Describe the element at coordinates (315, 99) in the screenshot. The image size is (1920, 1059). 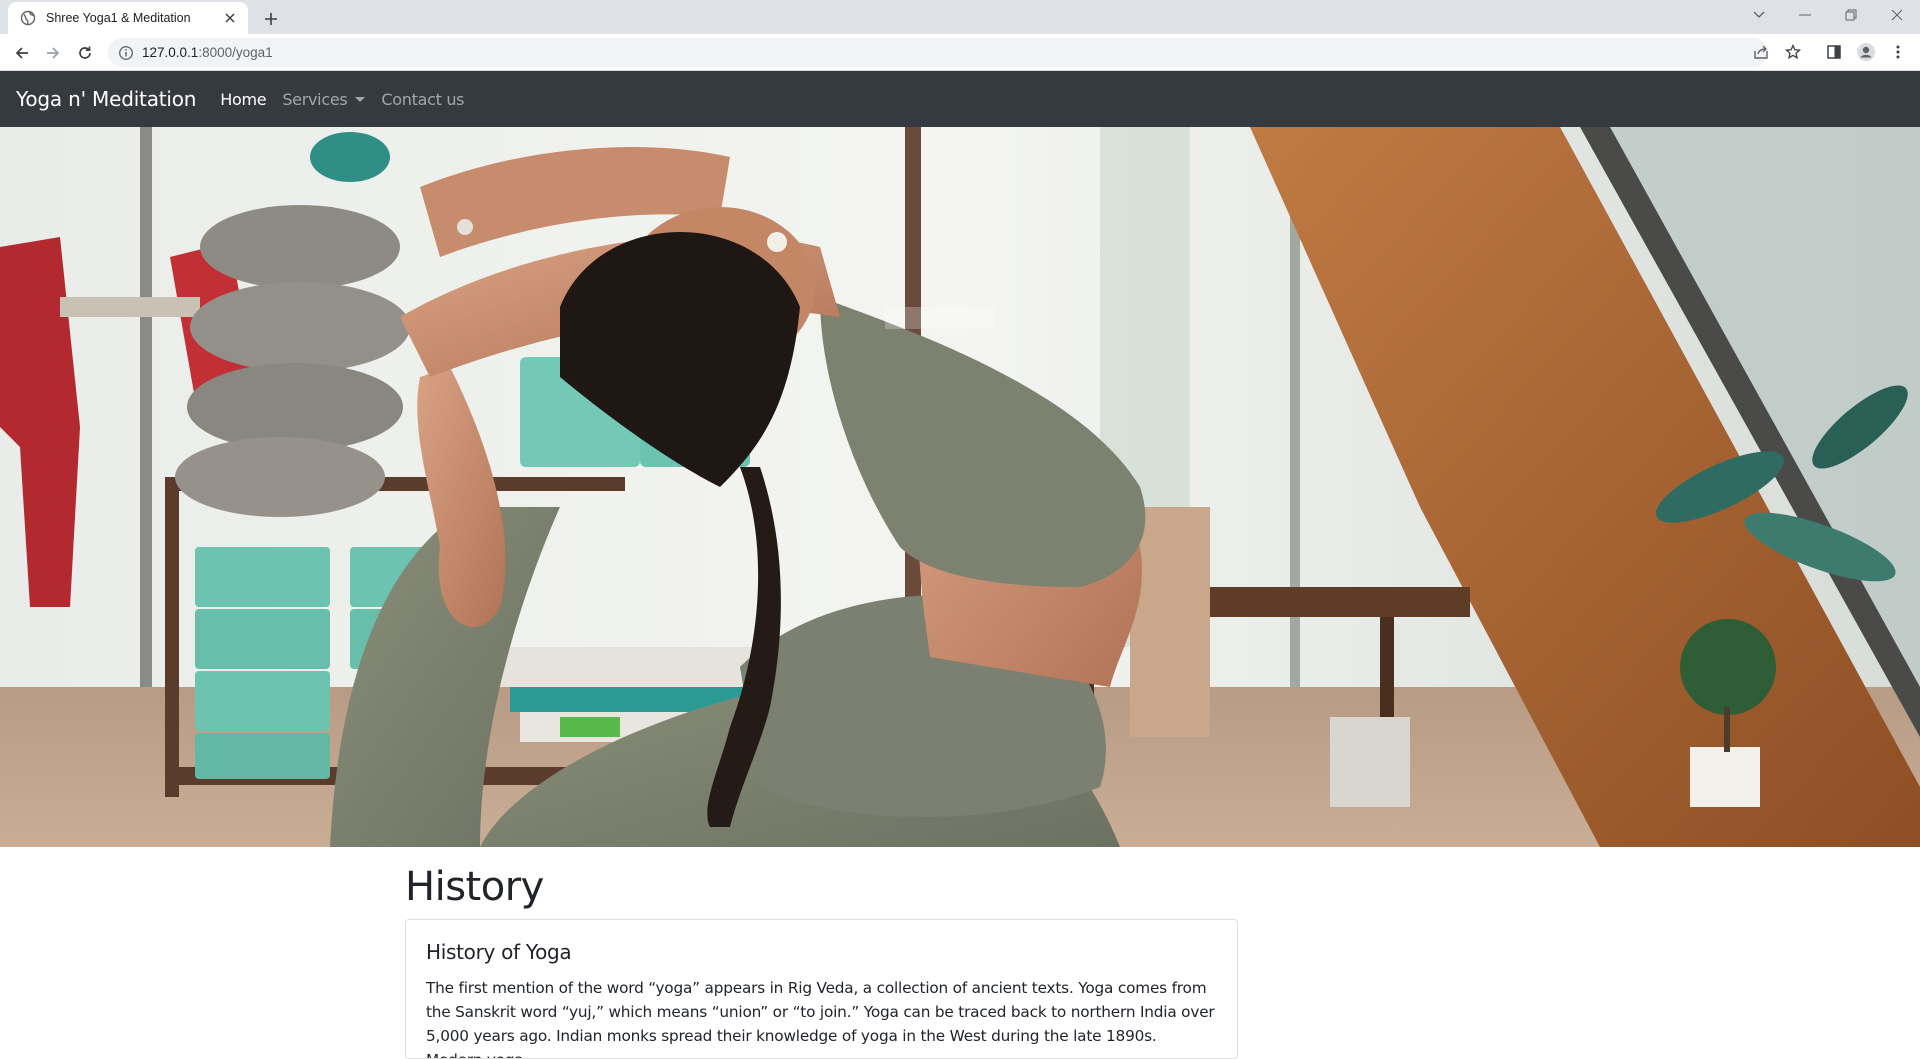
I see `nav-link-services-label: Services` at that location.